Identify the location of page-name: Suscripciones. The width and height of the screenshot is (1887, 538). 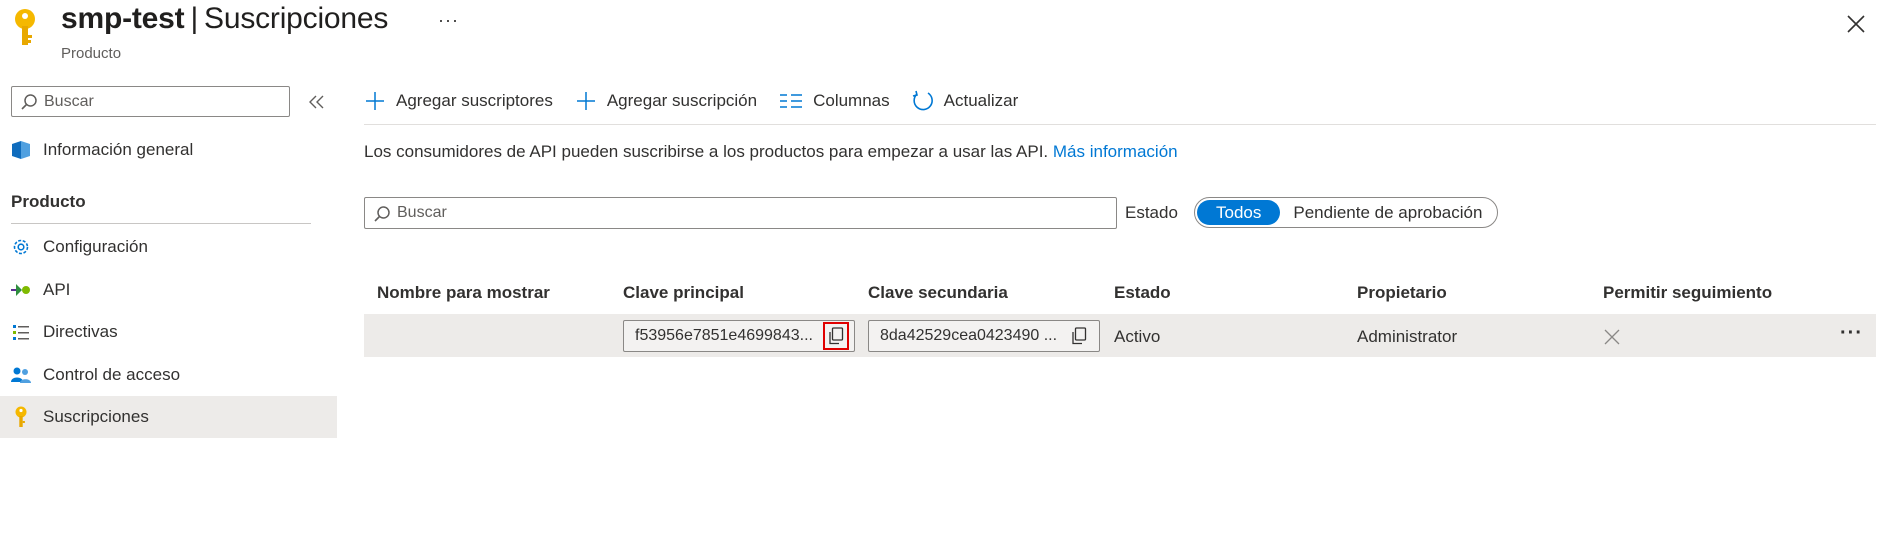
(296, 18).